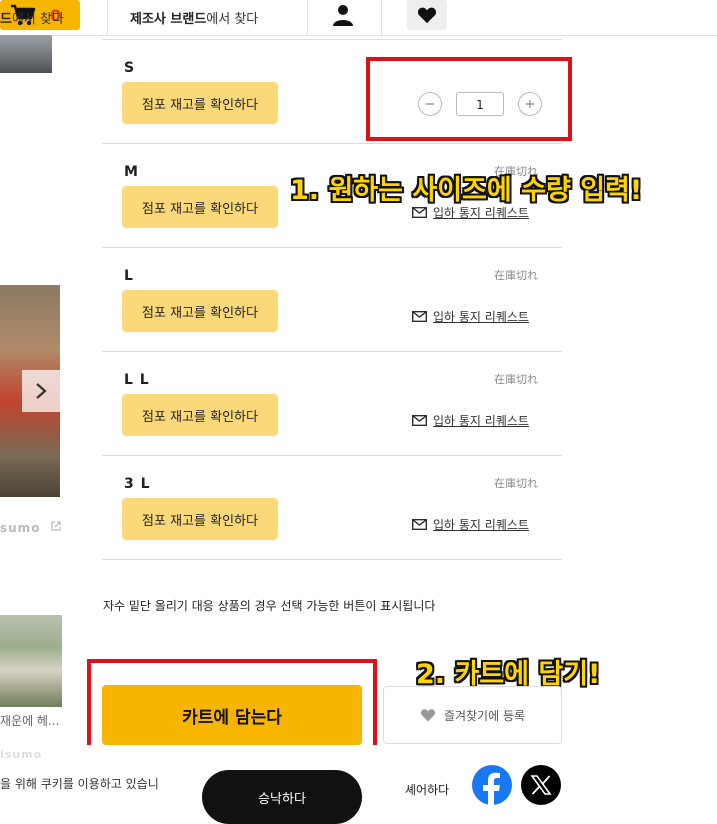 The image size is (717, 824). Describe the element at coordinates (6, 19) in the screenshot. I see `category-search-prefix: 드` at that location.